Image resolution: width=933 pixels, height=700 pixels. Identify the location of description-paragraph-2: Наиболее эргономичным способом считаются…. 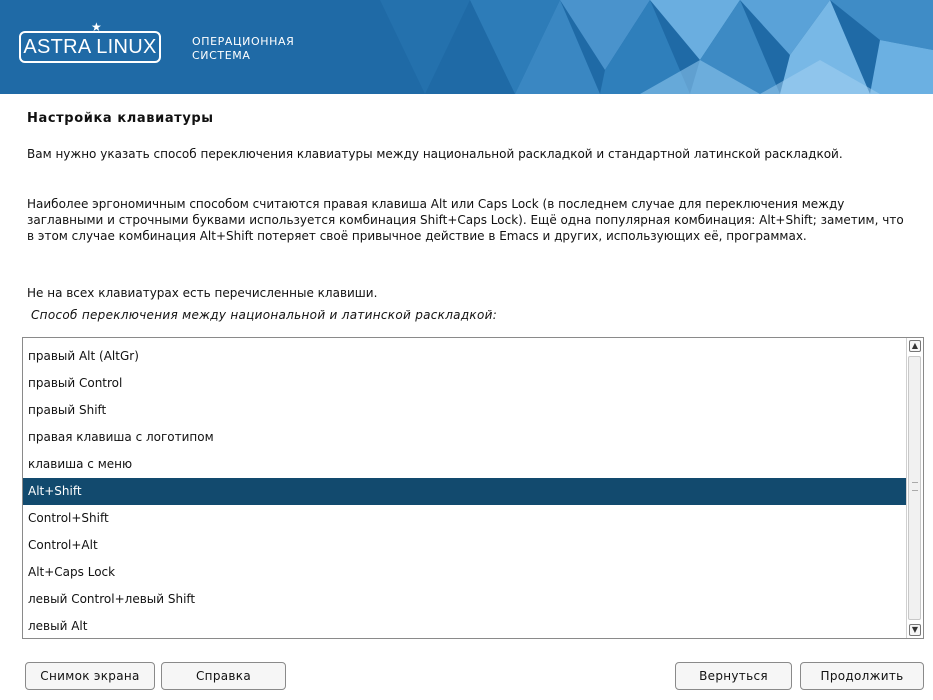
(465, 220).